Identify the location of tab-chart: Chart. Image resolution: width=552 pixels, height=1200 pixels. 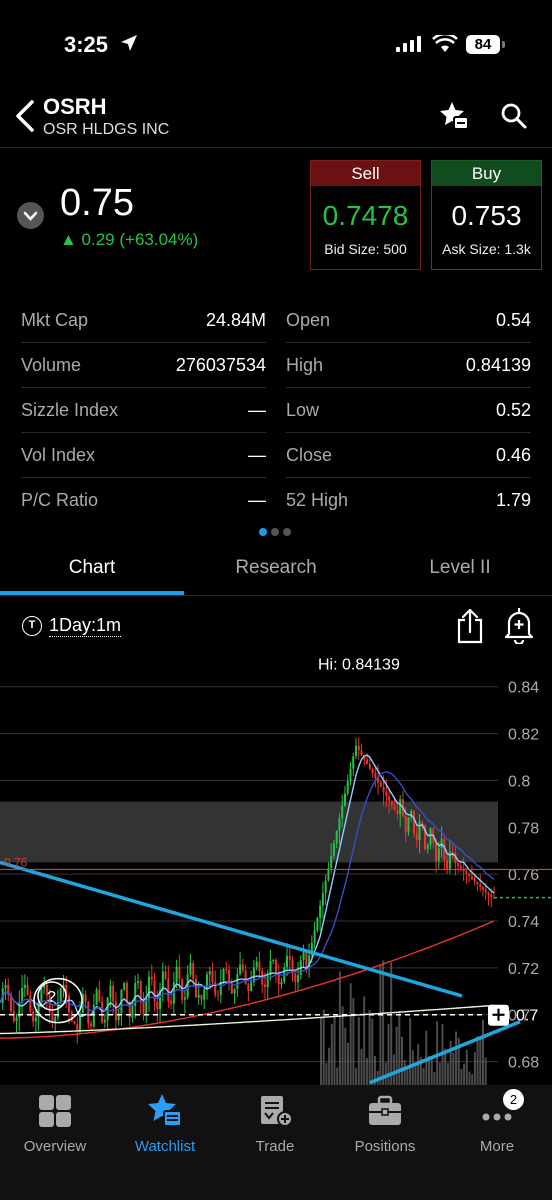
(92, 571).